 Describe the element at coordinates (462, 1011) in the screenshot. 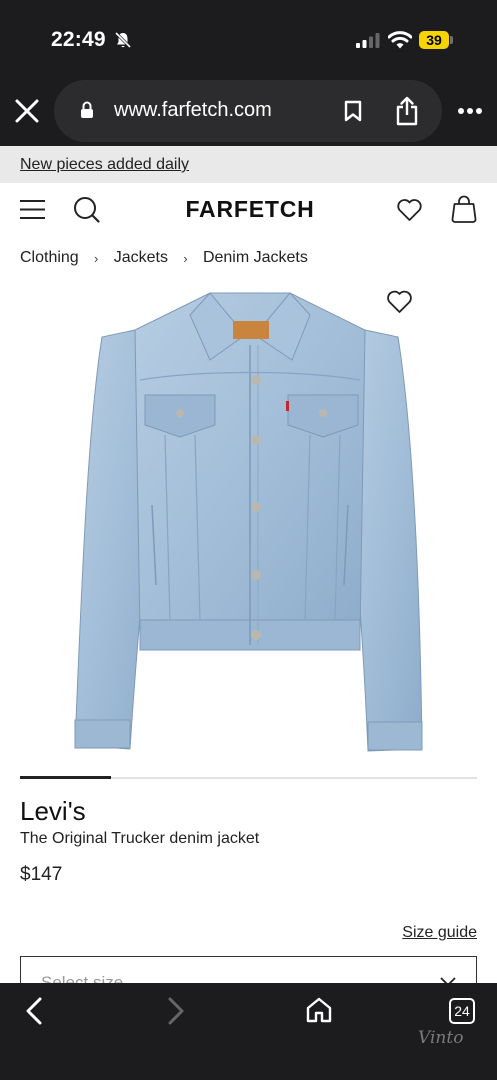

I see `tabs-count-button: 24` at that location.